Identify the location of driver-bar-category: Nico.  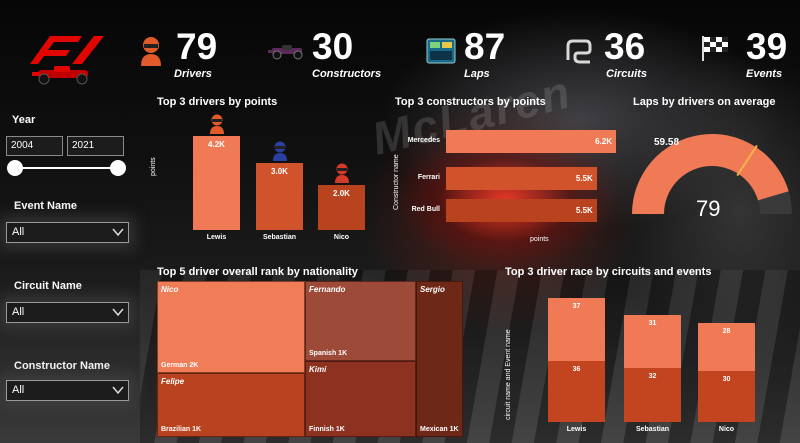
(341, 237).